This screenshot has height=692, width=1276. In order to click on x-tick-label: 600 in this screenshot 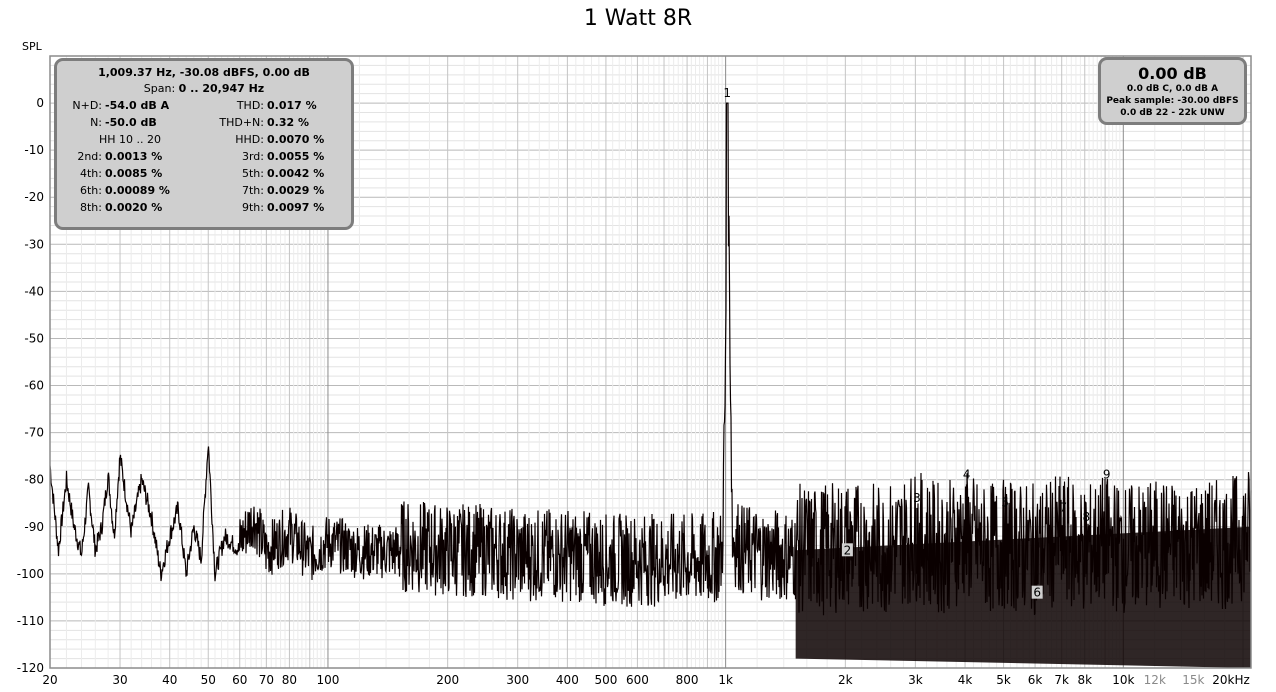, I will do `click(637, 680)`.